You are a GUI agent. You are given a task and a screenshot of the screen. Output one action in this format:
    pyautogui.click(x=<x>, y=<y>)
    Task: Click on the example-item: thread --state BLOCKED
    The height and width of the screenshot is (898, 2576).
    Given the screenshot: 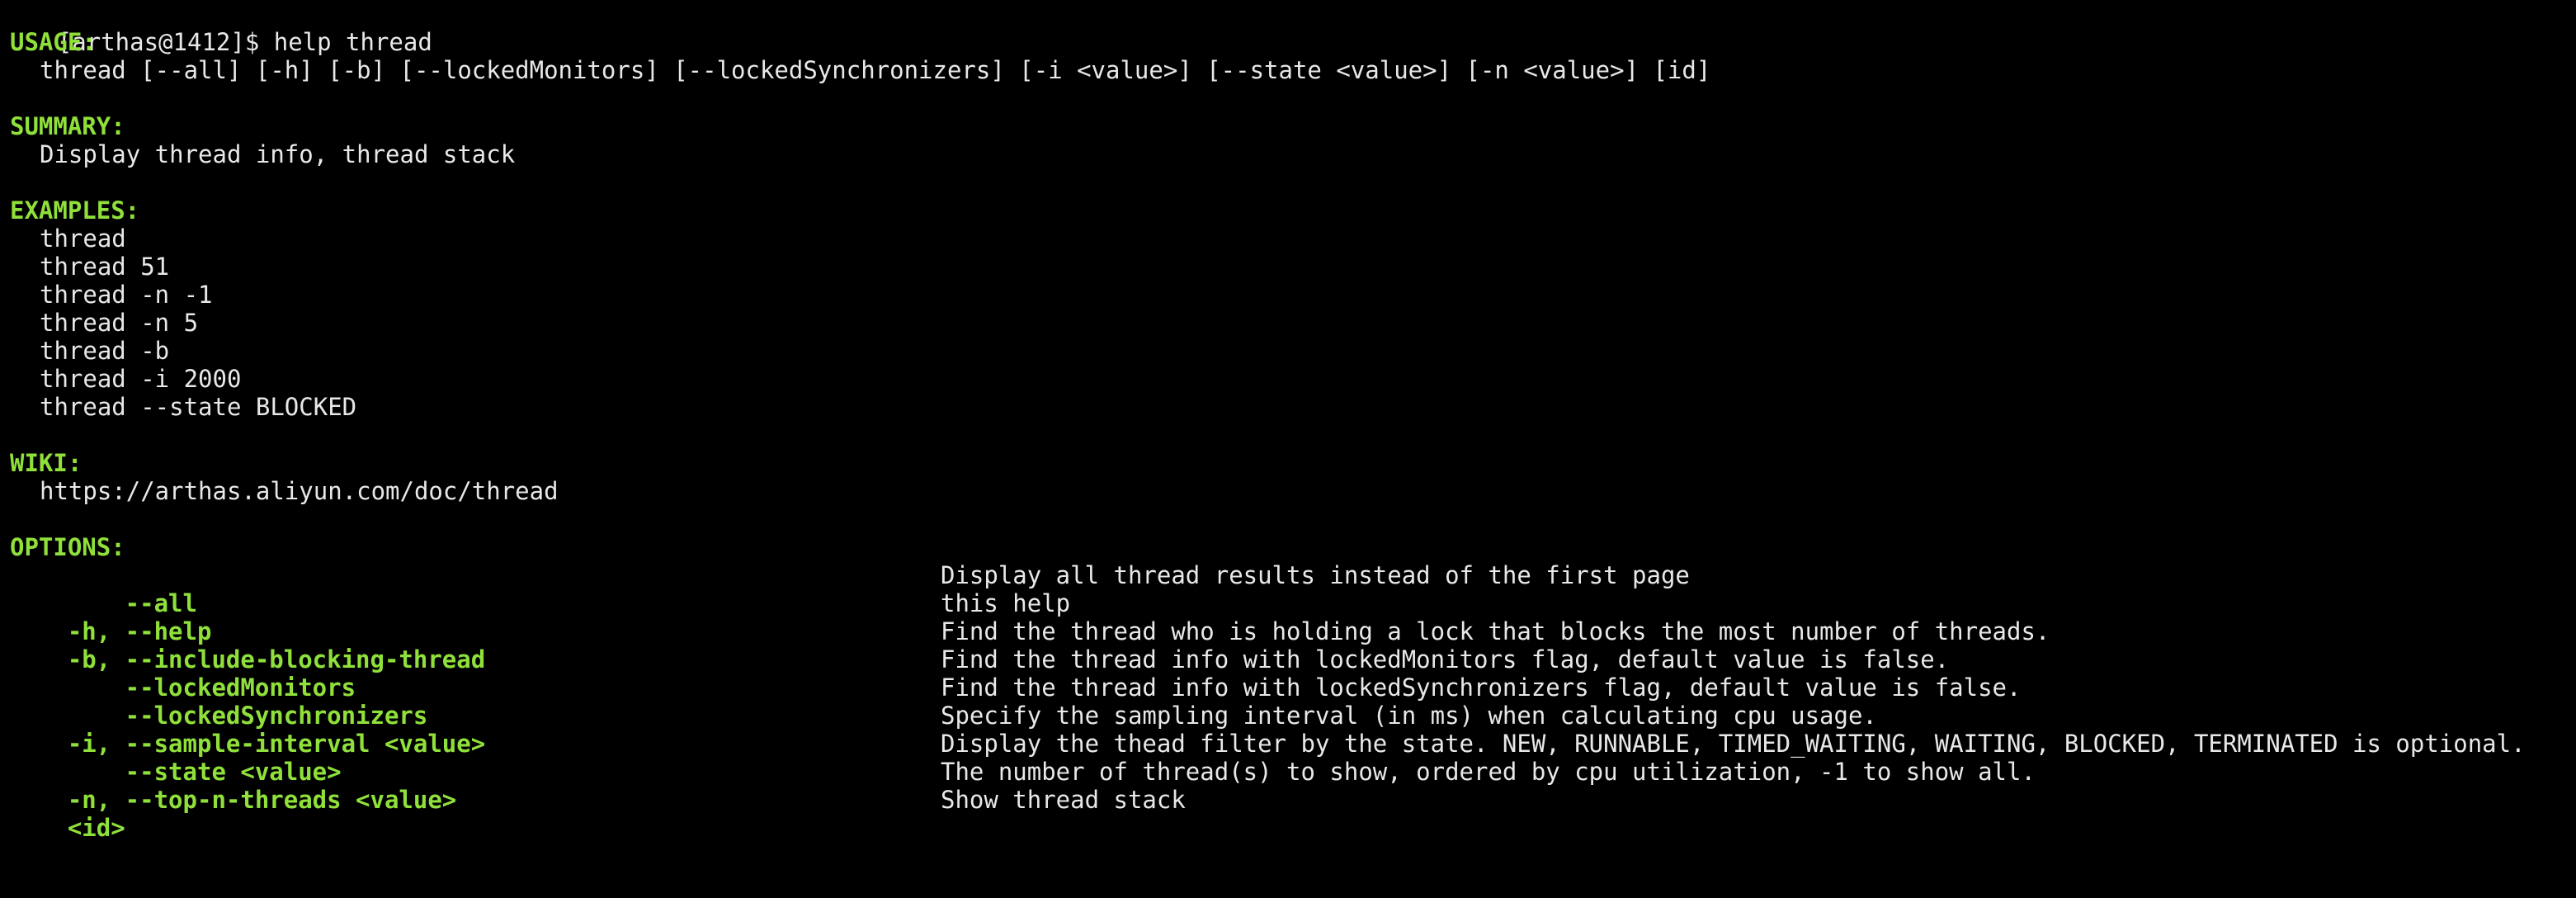 What is the action you would take?
    pyautogui.click(x=198, y=407)
    